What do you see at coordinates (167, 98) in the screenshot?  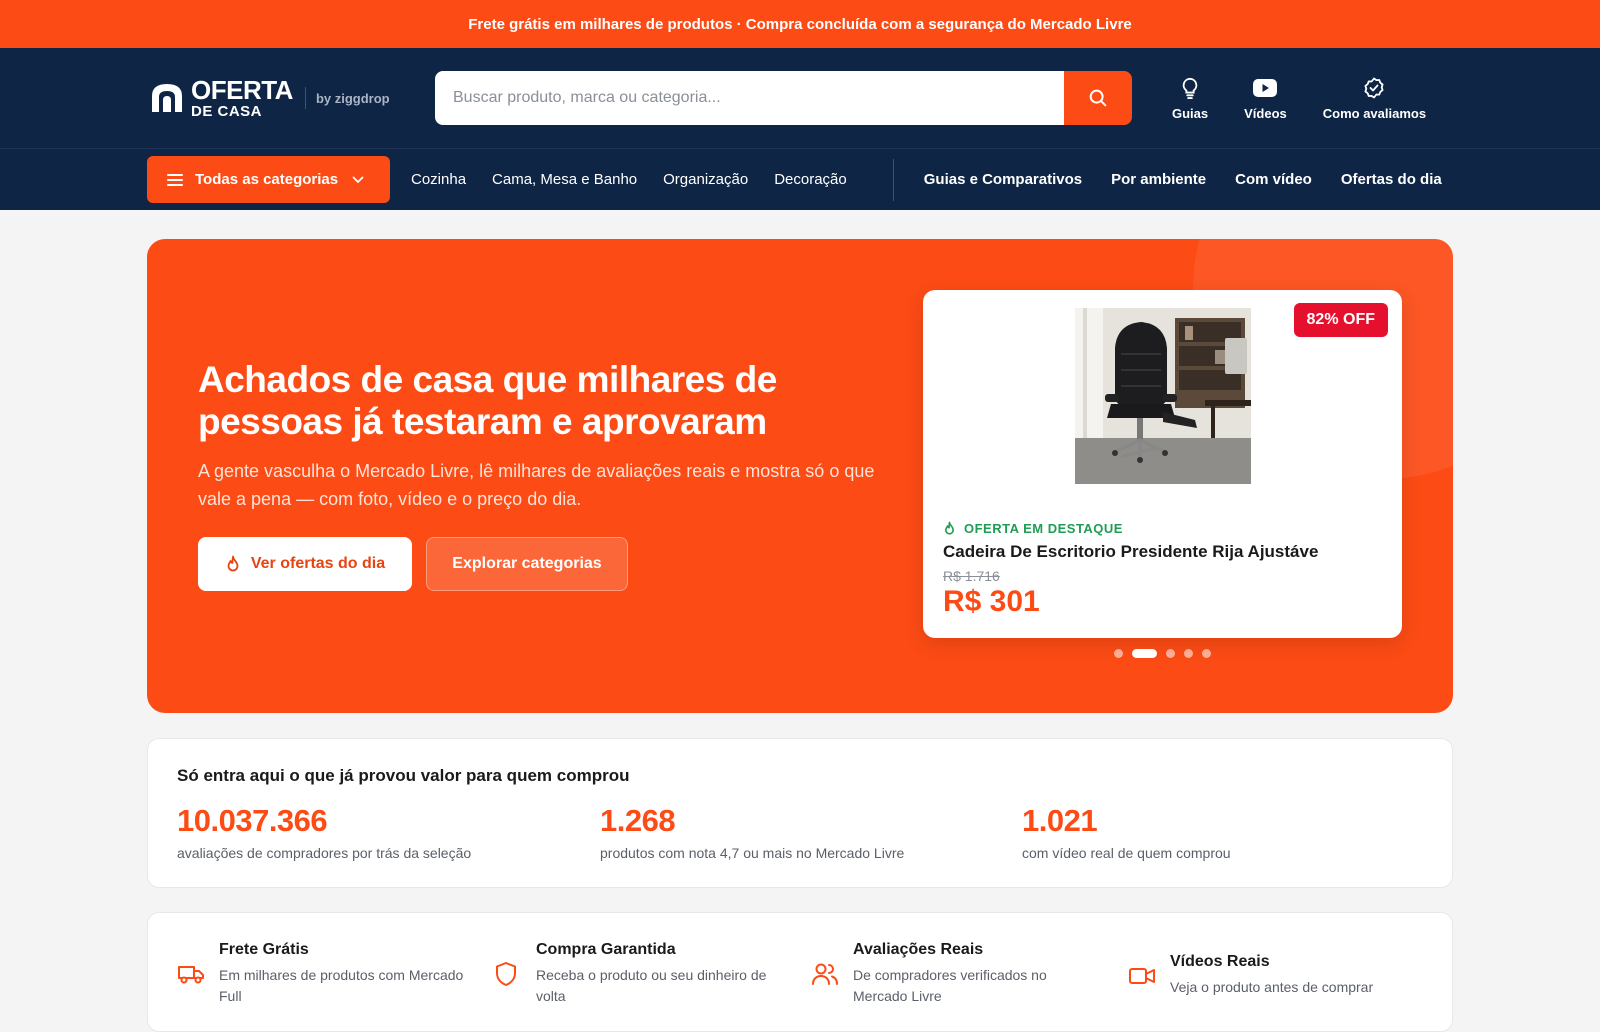 I see `logo-house-icon` at bounding box center [167, 98].